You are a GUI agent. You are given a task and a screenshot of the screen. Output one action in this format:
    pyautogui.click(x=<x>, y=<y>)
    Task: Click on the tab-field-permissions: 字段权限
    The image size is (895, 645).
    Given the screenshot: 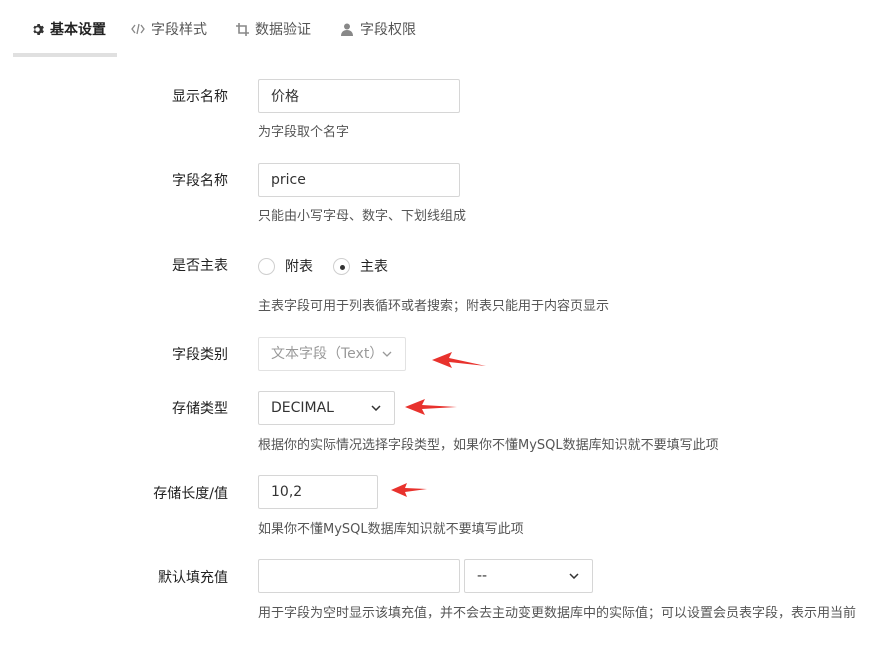 What is the action you would take?
    pyautogui.click(x=378, y=29)
    